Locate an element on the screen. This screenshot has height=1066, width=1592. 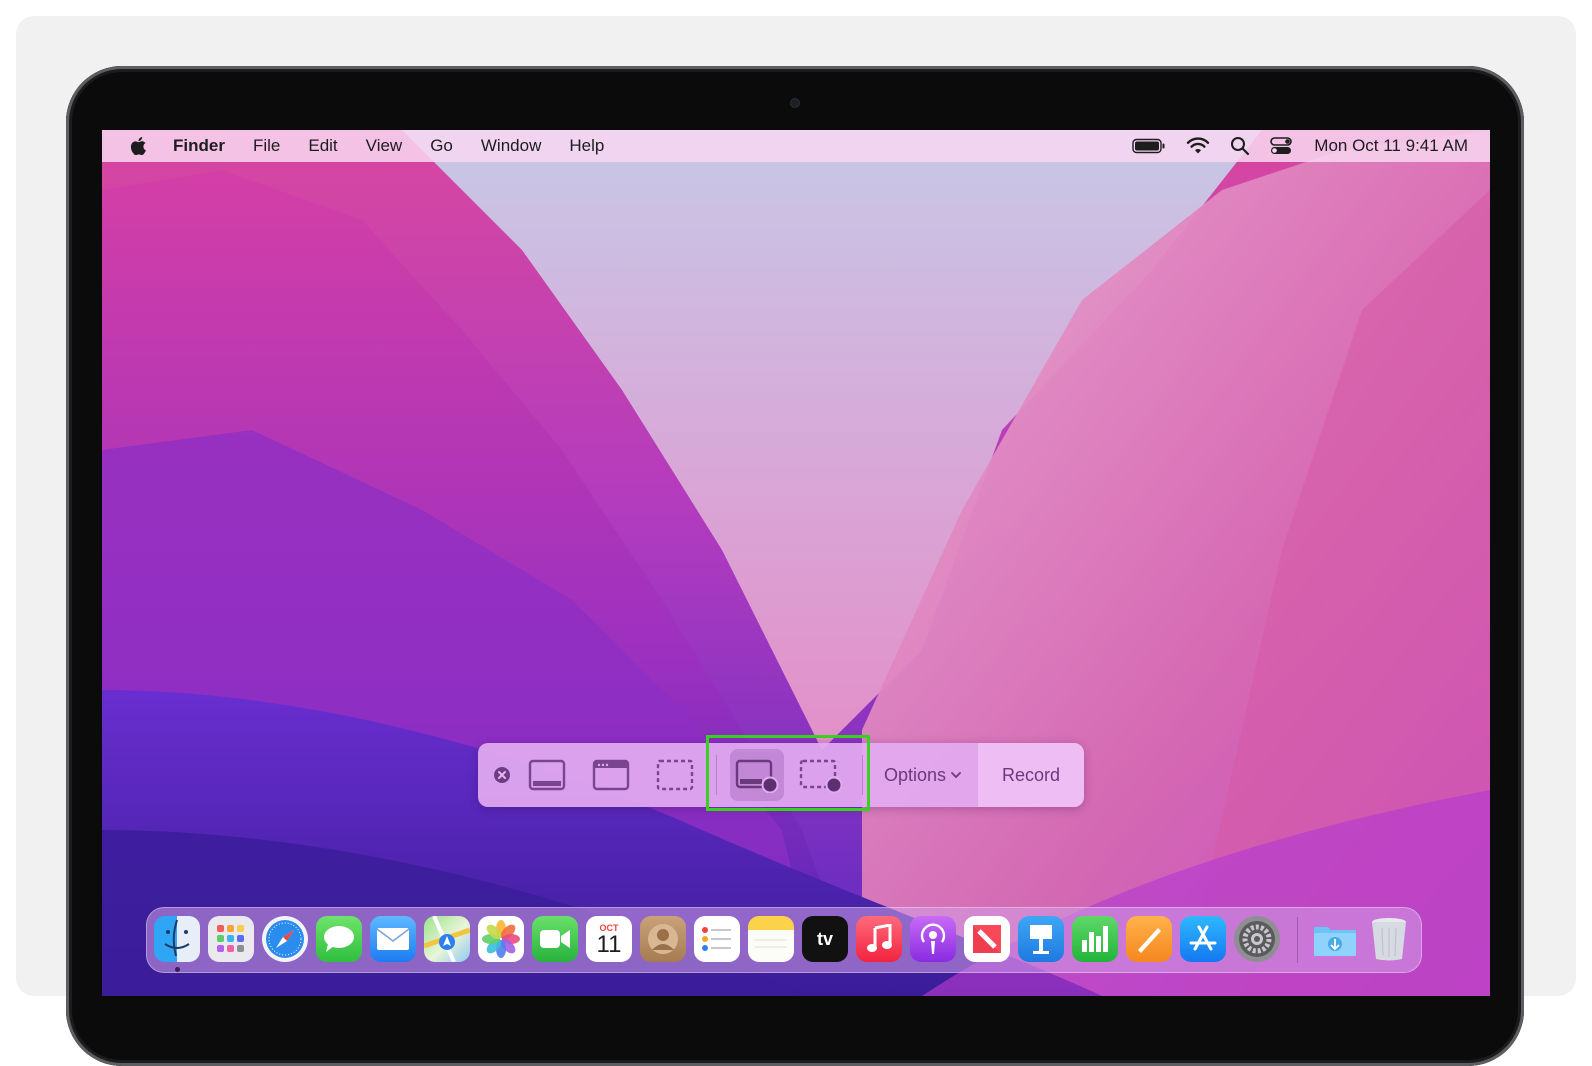
apple-logo-icon is located at coordinates (139, 146).